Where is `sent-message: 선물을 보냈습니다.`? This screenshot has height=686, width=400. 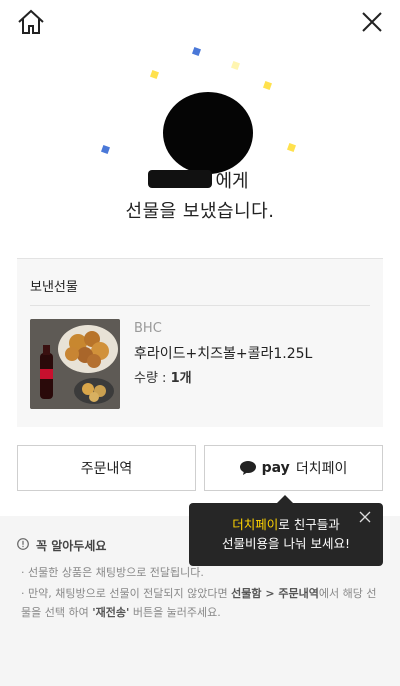
sent-message: 선물을 보냈습니다. is located at coordinates (200, 211).